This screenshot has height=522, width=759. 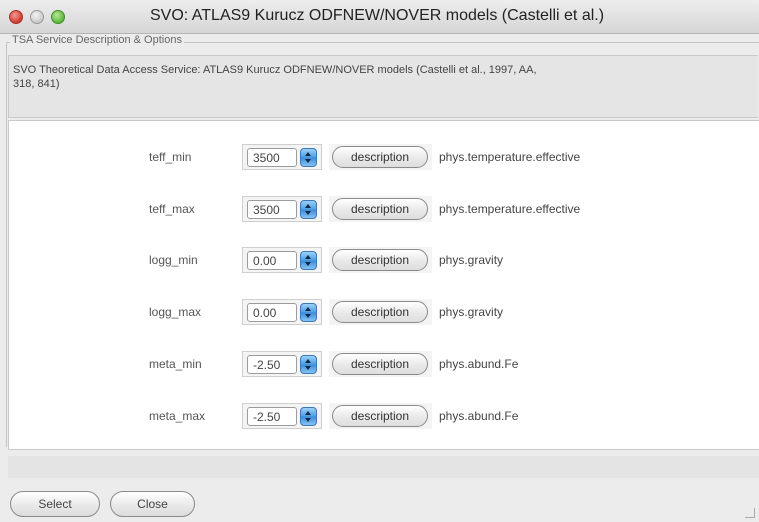 I want to click on param-row-meta-max: meta_max -2.50 description phys.abund.Fe, so click(x=384, y=416).